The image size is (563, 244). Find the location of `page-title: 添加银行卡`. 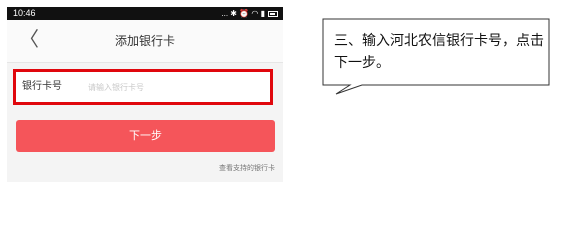

page-title: 添加银行卡 is located at coordinates (144, 41).